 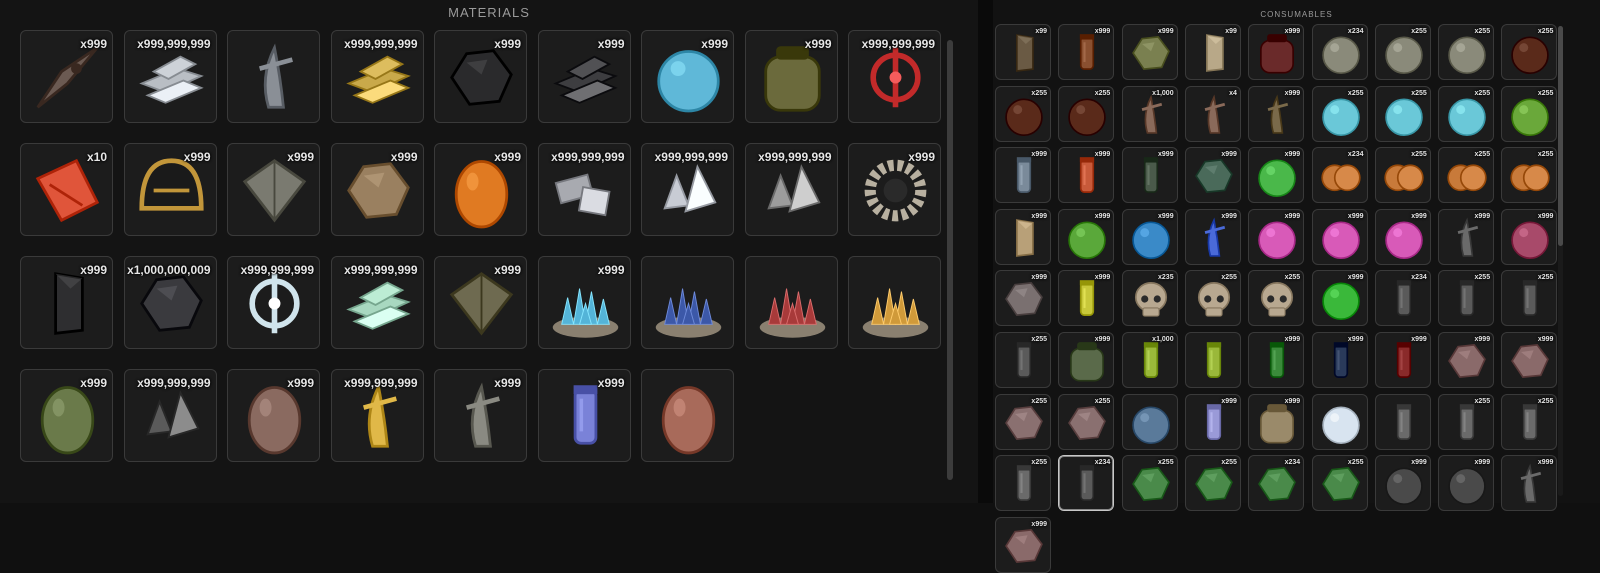 I want to click on consumables-slot-spore-sphere: x999, so click(x=1529, y=236).